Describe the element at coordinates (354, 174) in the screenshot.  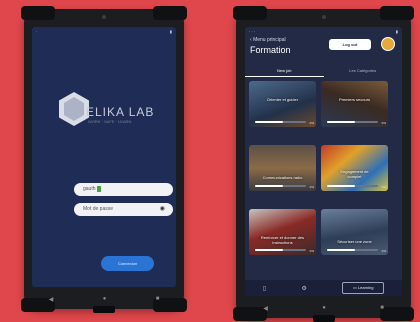
I see `course-title: Engagement de complet` at that location.